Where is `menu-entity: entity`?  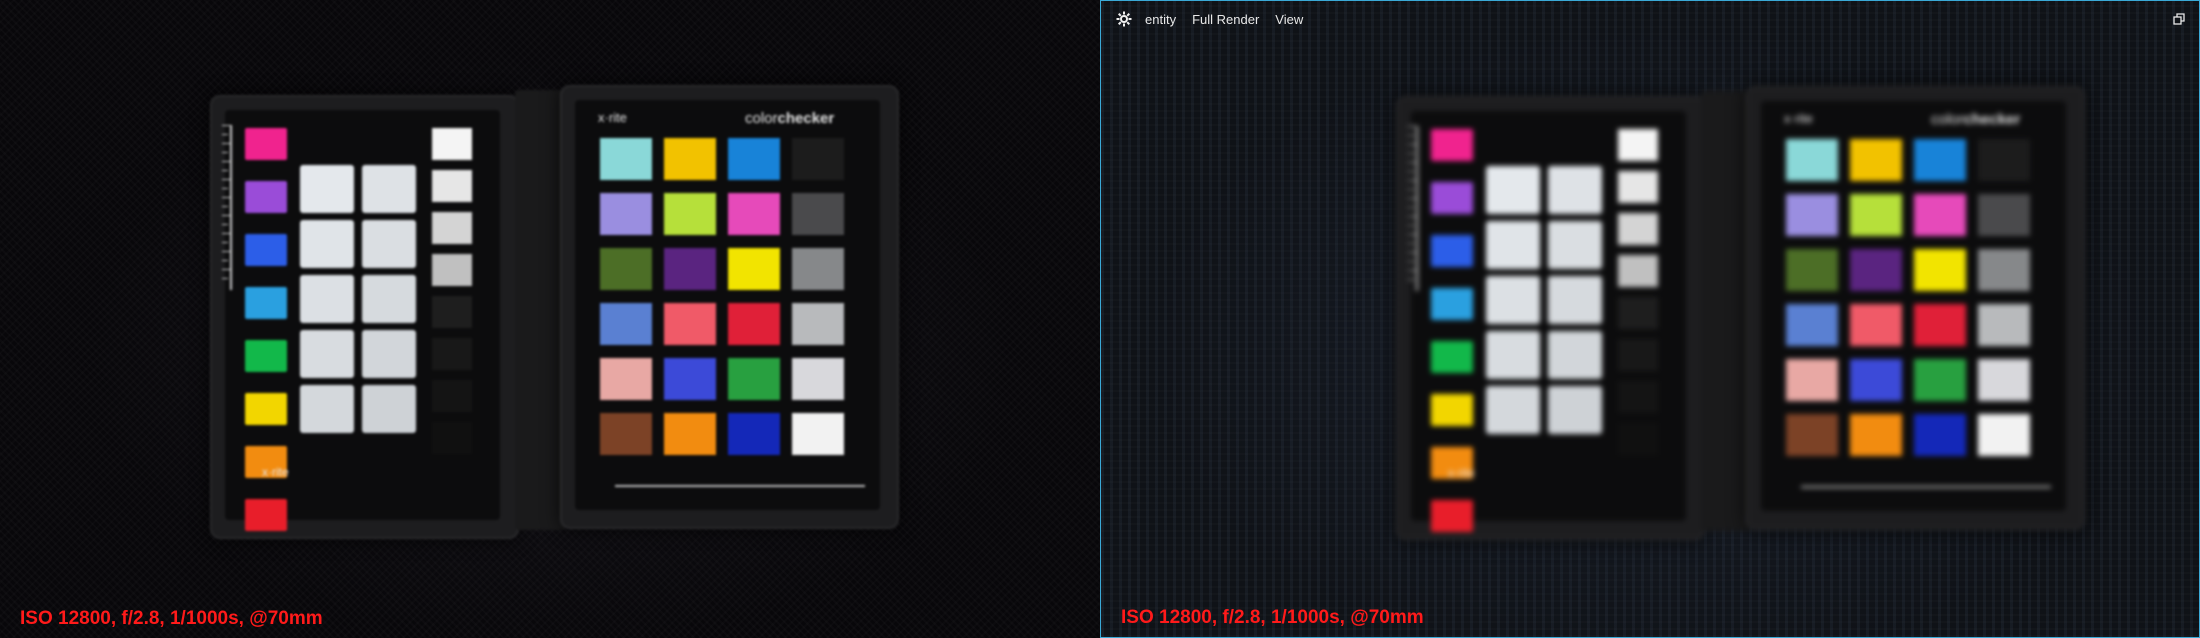 menu-entity: entity is located at coordinates (1160, 19).